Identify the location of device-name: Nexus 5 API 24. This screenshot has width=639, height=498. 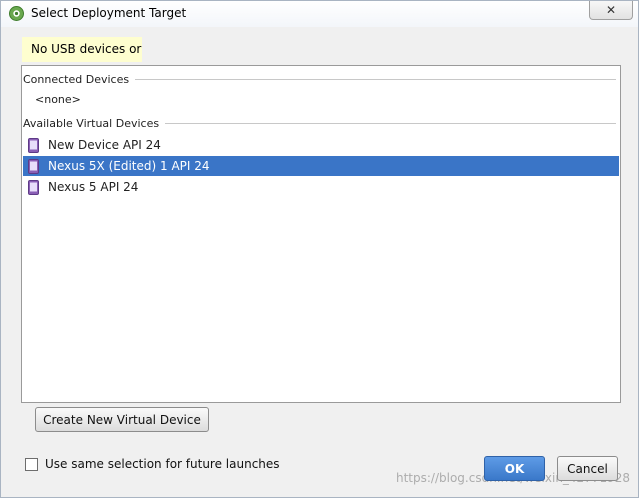
(93, 187).